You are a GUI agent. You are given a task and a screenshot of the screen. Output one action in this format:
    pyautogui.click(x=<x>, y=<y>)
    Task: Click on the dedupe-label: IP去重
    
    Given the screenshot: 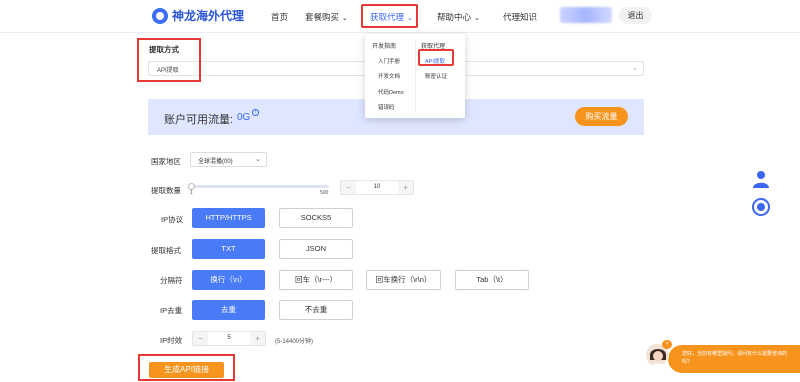 What is the action you would take?
    pyautogui.click(x=171, y=310)
    